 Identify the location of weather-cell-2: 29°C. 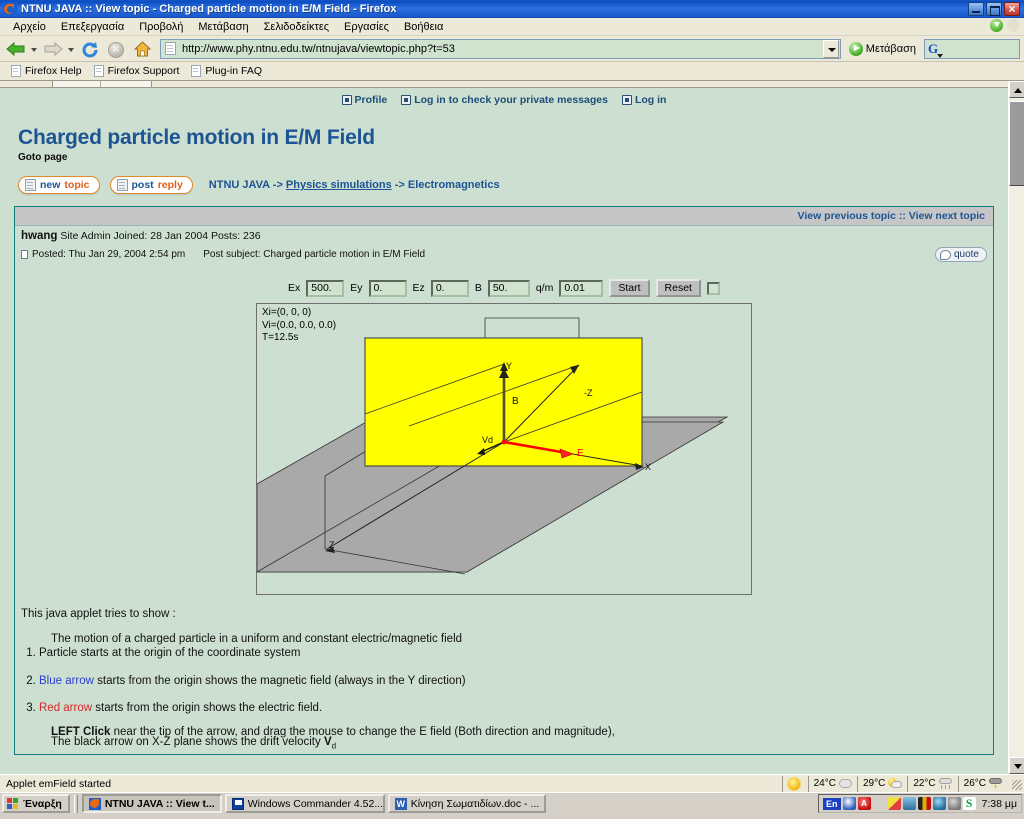
(881, 783).